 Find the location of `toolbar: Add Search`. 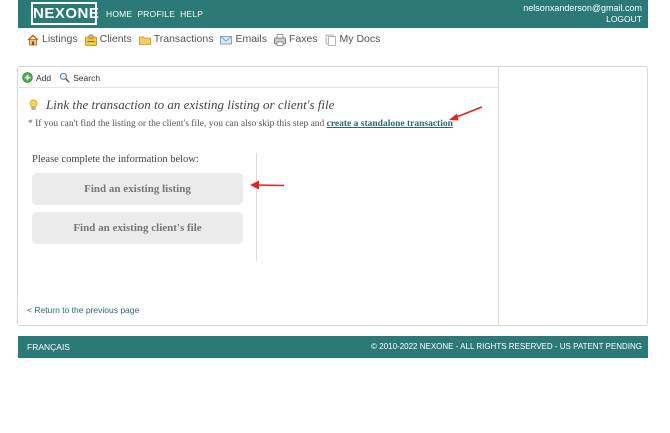

toolbar: Add Search is located at coordinates (259, 78).